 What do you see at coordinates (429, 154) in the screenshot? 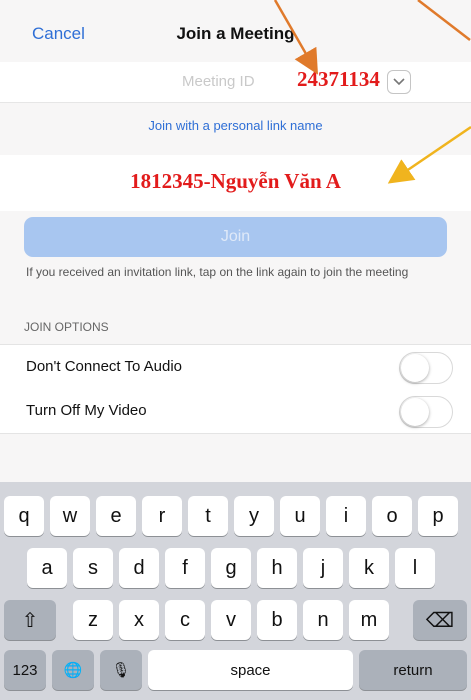
I see `arrow-to-display-name` at bounding box center [429, 154].